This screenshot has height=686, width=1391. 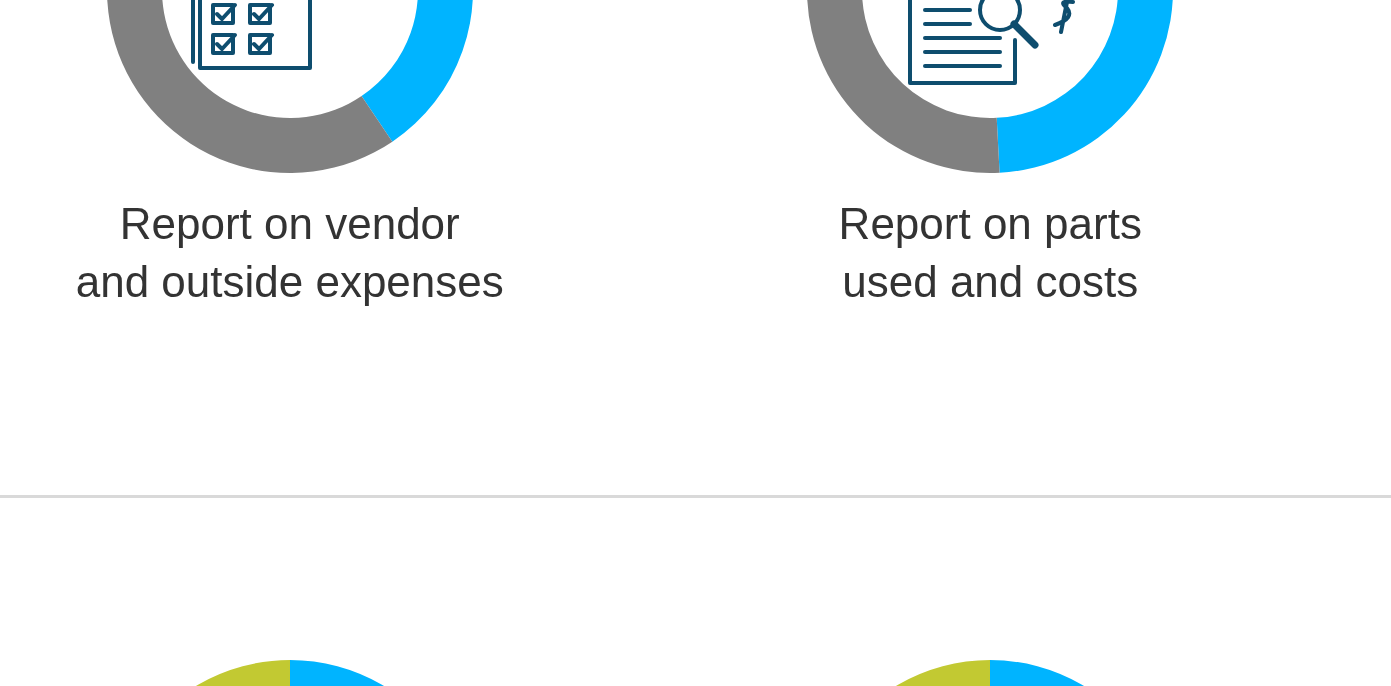 What do you see at coordinates (992, 42) in the screenshot?
I see `document-magnifier-icon` at bounding box center [992, 42].